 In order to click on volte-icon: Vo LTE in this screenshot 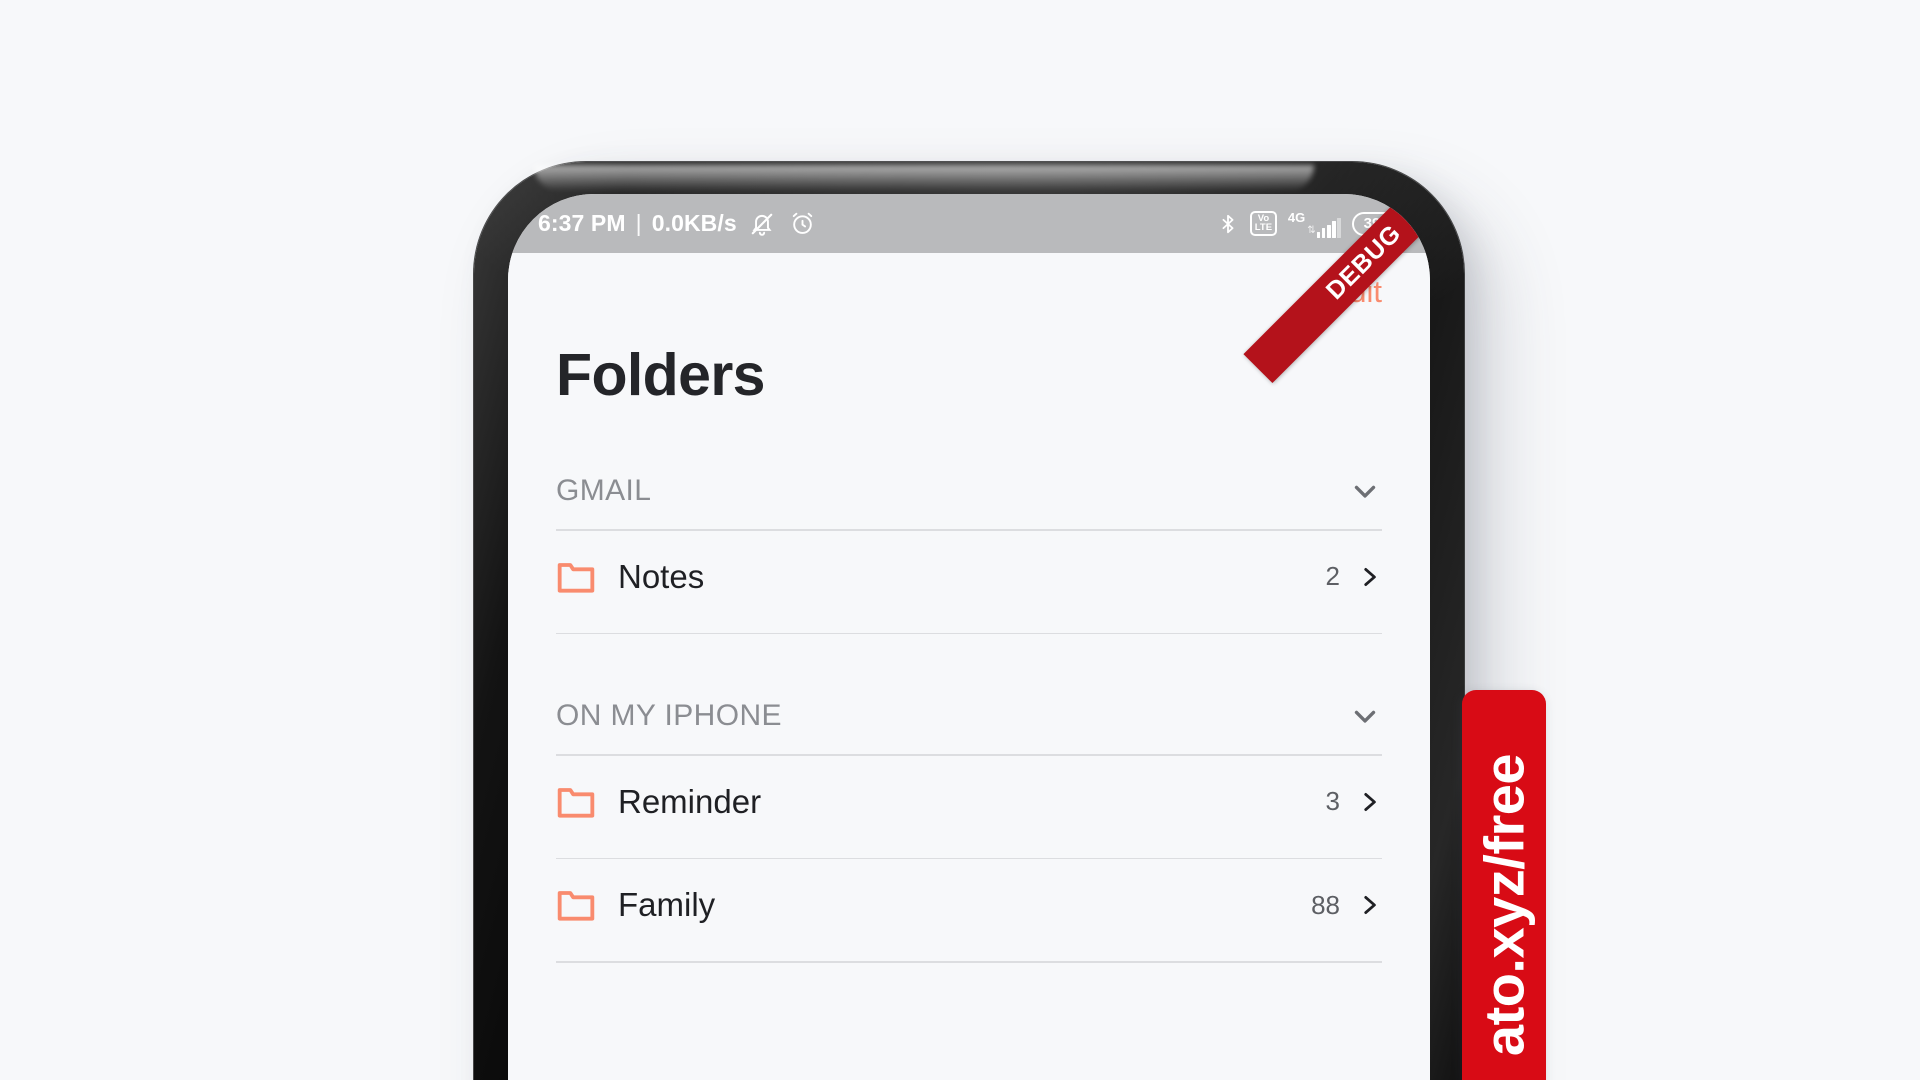, I will do `click(1263, 223)`.